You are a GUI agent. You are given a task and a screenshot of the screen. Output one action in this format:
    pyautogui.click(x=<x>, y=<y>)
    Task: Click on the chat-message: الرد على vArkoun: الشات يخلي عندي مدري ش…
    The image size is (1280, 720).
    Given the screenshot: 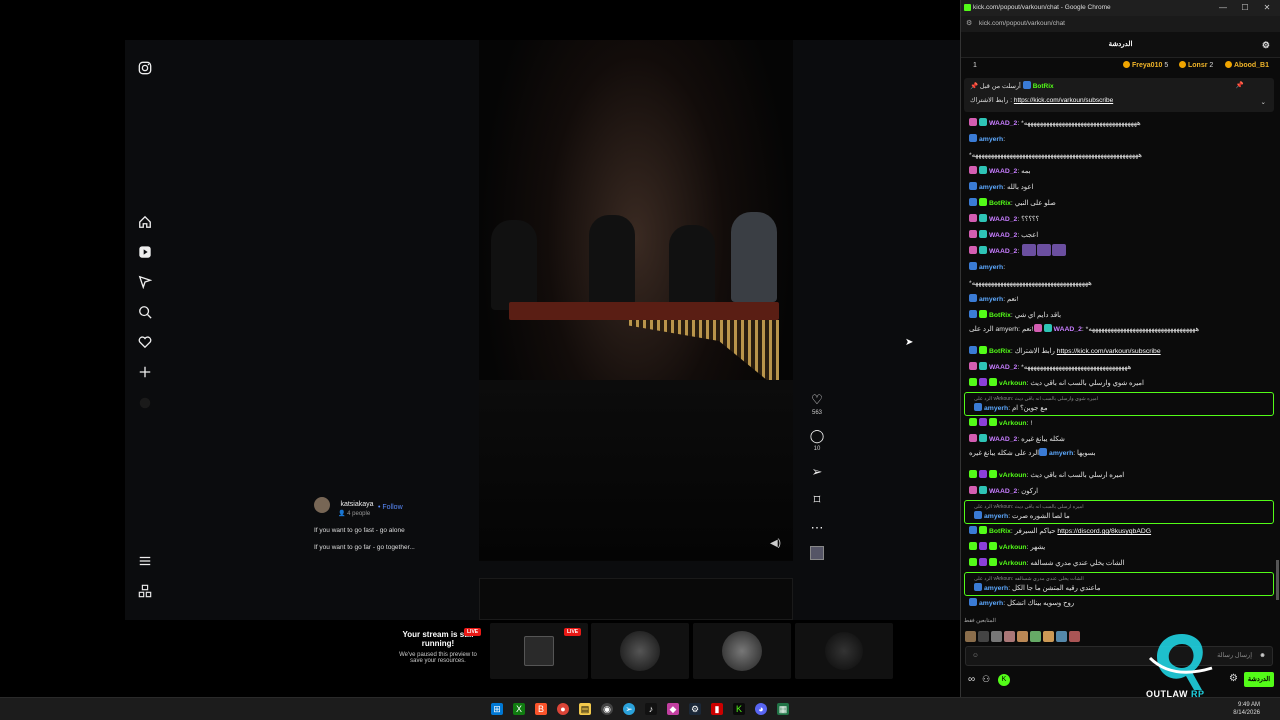 What is the action you would take?
    pyautogui.click(x=1119, y=584)
    